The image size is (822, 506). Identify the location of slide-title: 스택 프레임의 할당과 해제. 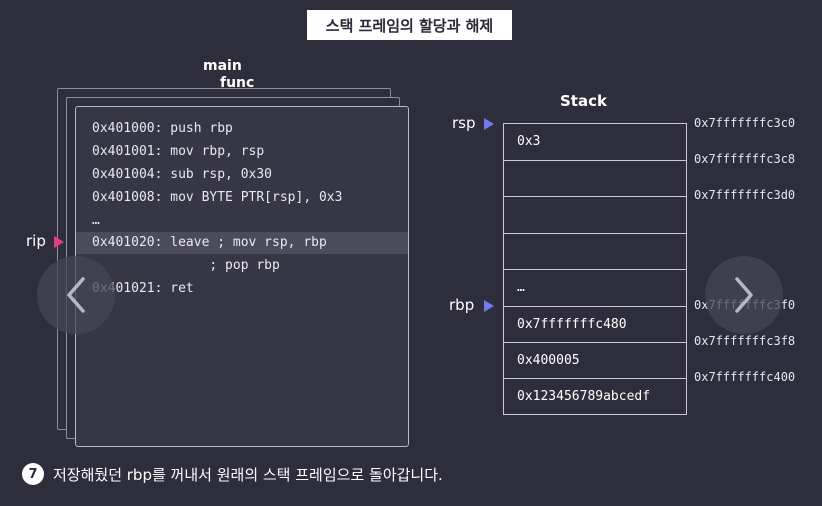
(409, 25).